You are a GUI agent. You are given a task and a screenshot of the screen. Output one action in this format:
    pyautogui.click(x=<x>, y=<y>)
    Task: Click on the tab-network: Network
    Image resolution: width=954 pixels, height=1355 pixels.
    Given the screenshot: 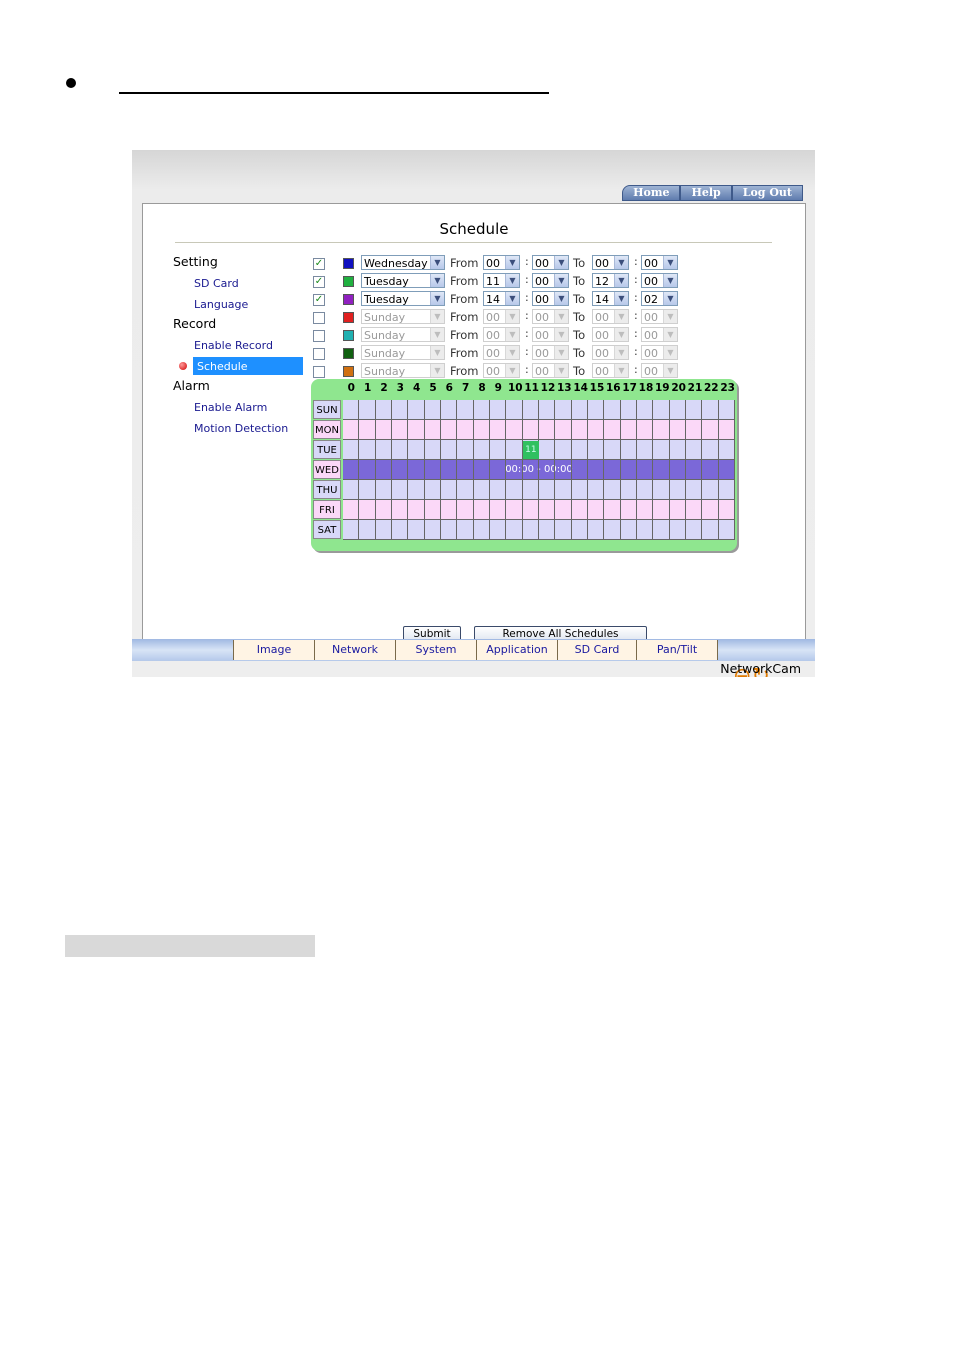 What is the action you would take?
    pyautogui.click(x=355, y=650)
    